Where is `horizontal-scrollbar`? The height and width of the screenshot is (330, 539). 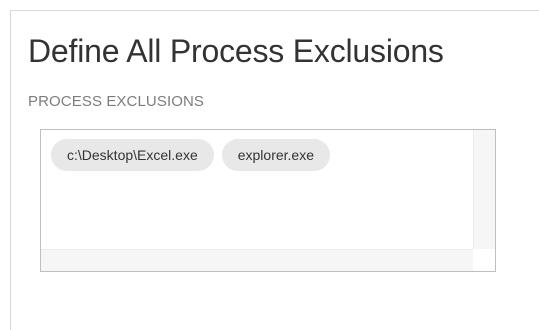 horizontal-scrollbar is located at coordinates (257, 260).